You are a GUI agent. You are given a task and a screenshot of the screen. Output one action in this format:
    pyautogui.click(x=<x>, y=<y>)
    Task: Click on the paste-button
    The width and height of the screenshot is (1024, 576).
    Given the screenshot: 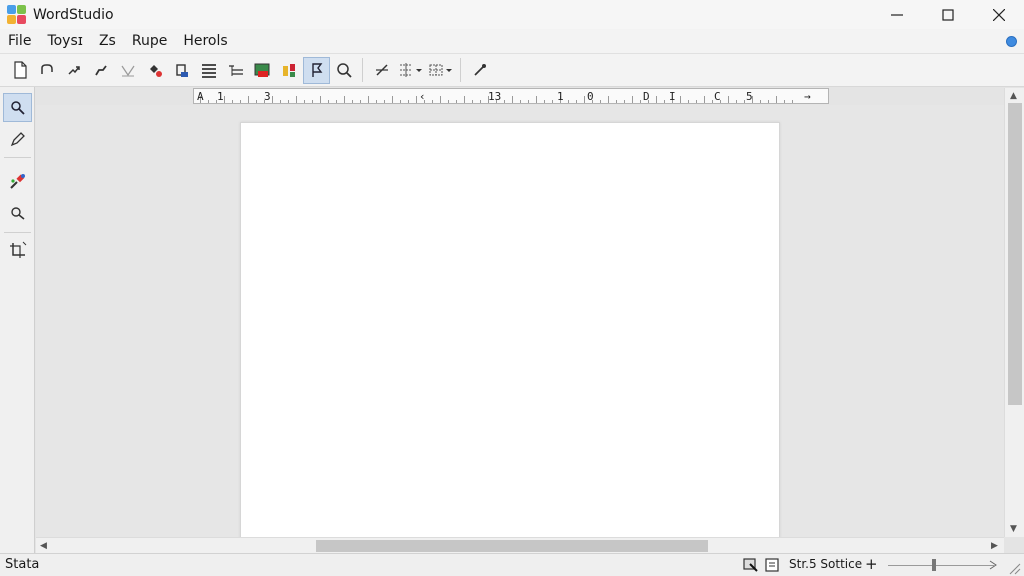 What is the action you would take?
    pyautogui.click(x=181, y=70)
    